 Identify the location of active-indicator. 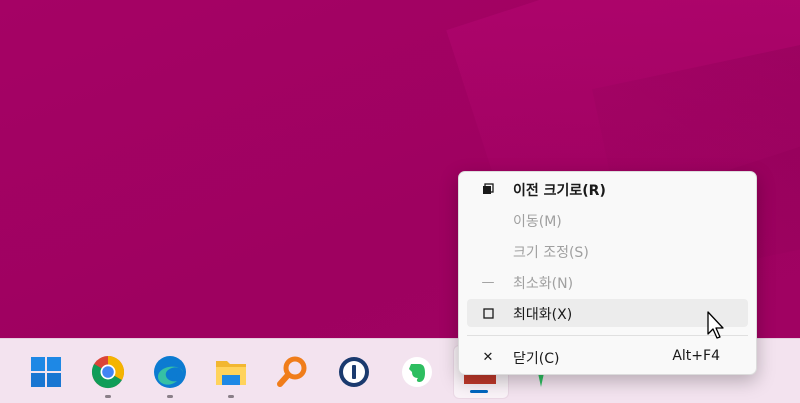
(479, 391).